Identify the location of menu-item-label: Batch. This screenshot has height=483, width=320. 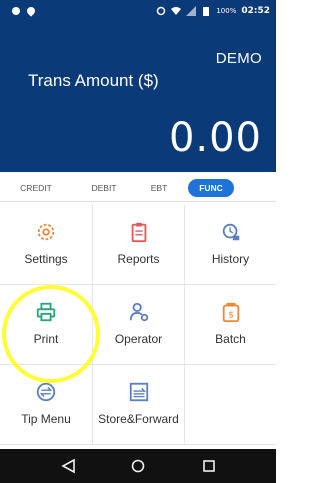
(230, 339).